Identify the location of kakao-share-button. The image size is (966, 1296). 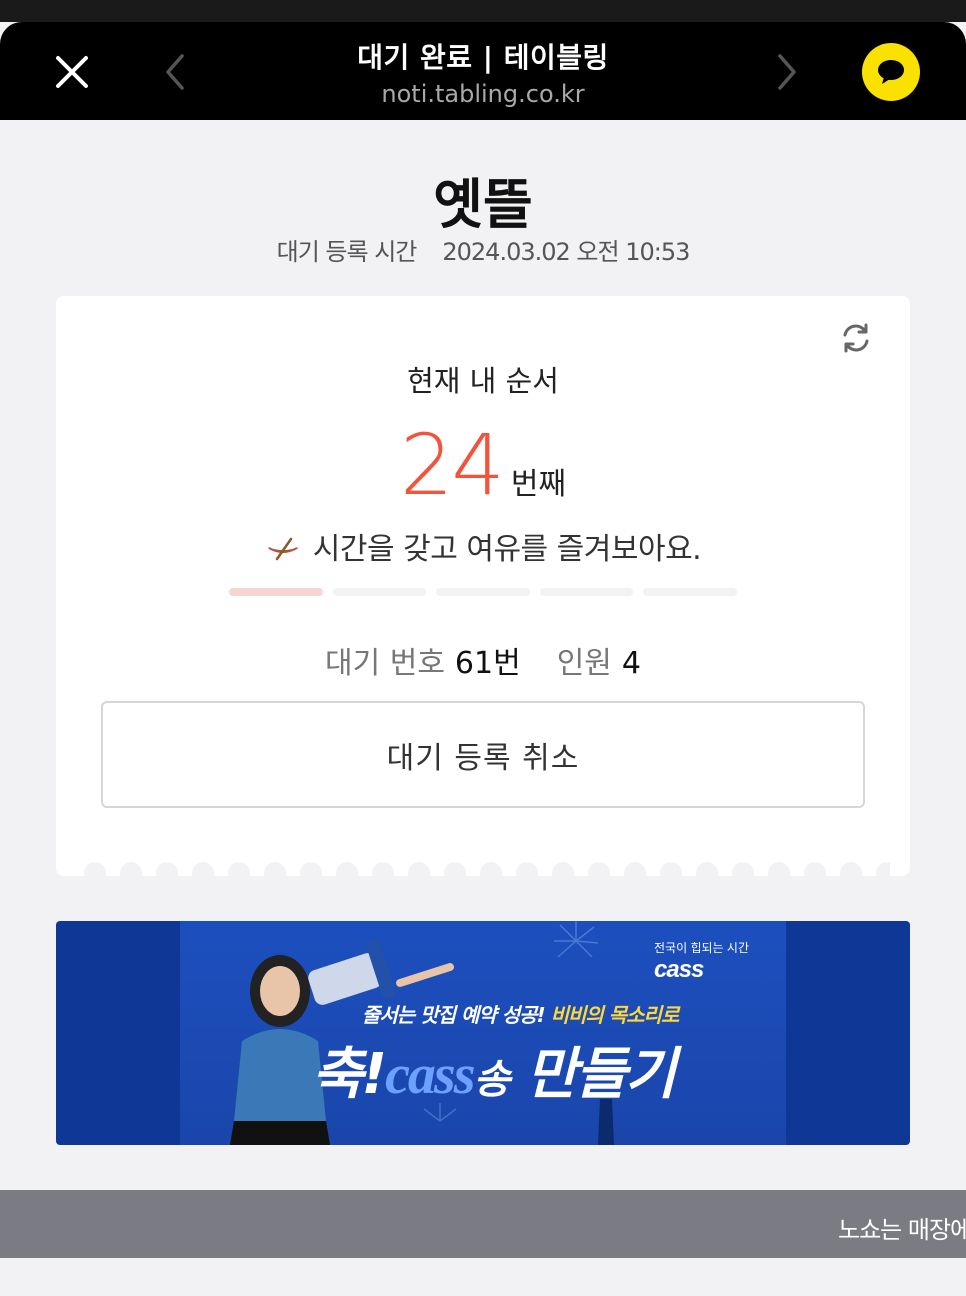
(891, 72).